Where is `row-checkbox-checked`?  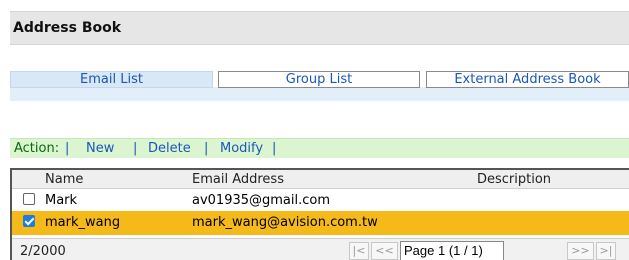
row-checkbox-checked is located at coordinates (29, 221).